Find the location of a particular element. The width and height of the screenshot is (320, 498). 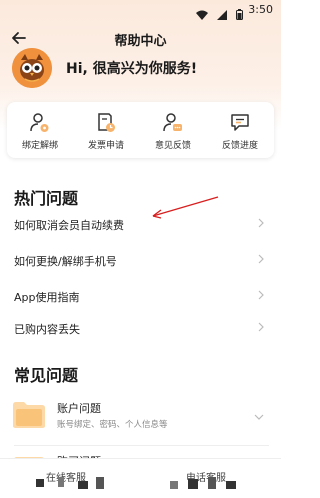

message-progress-icon is located at coordinates (240, 122).